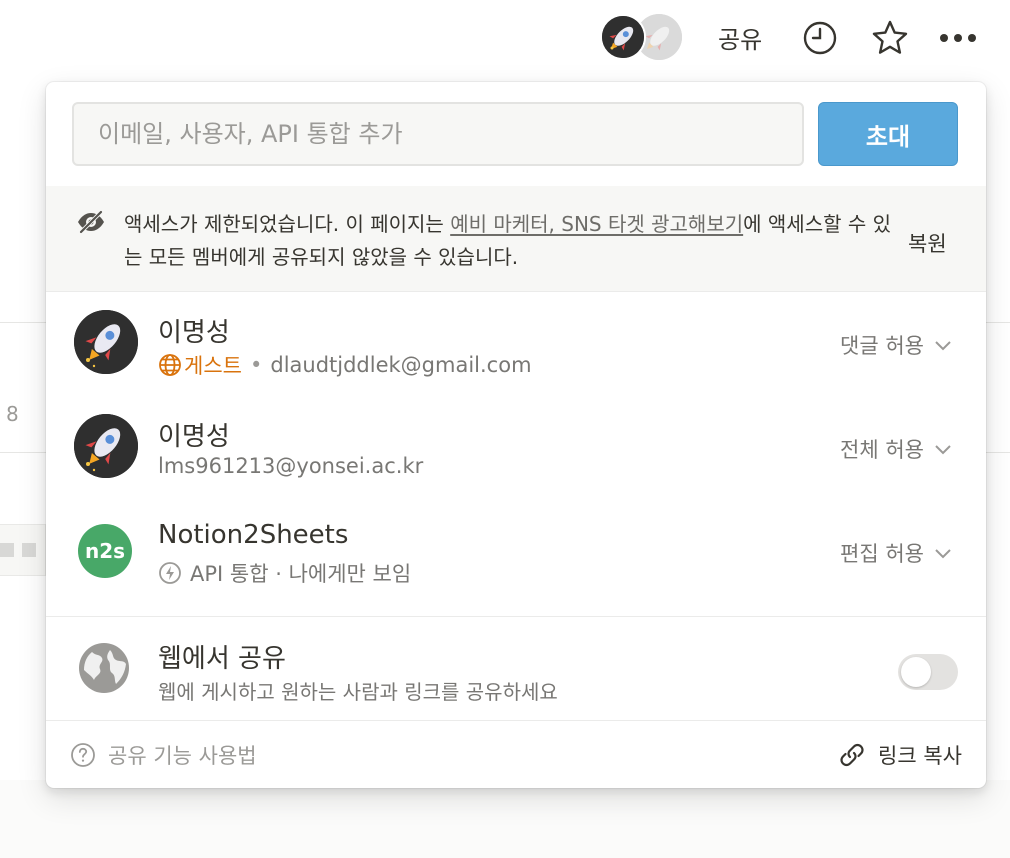 This screenshot has width=1010, height=858. I want to click on copy-link-button: 링크 복사, so click(900, 755).